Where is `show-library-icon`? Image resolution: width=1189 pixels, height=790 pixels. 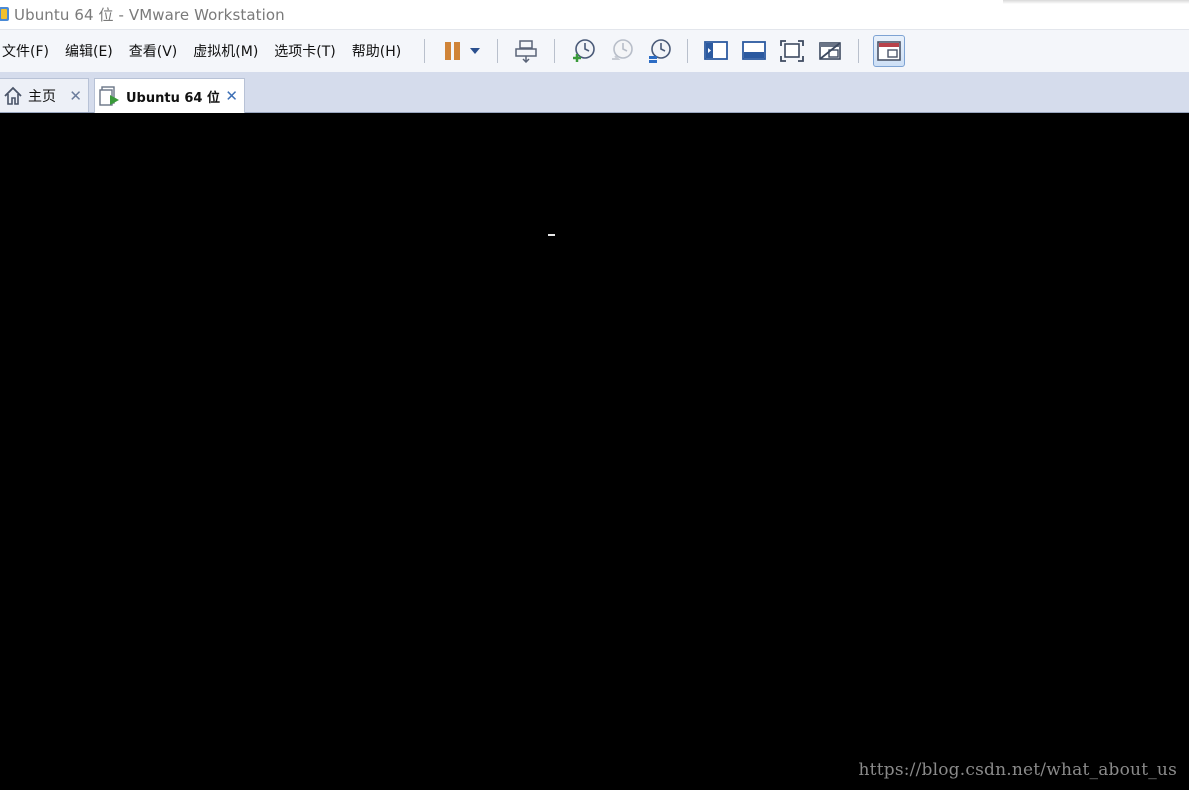
show-library-icon is located at coordinates (716, 50).